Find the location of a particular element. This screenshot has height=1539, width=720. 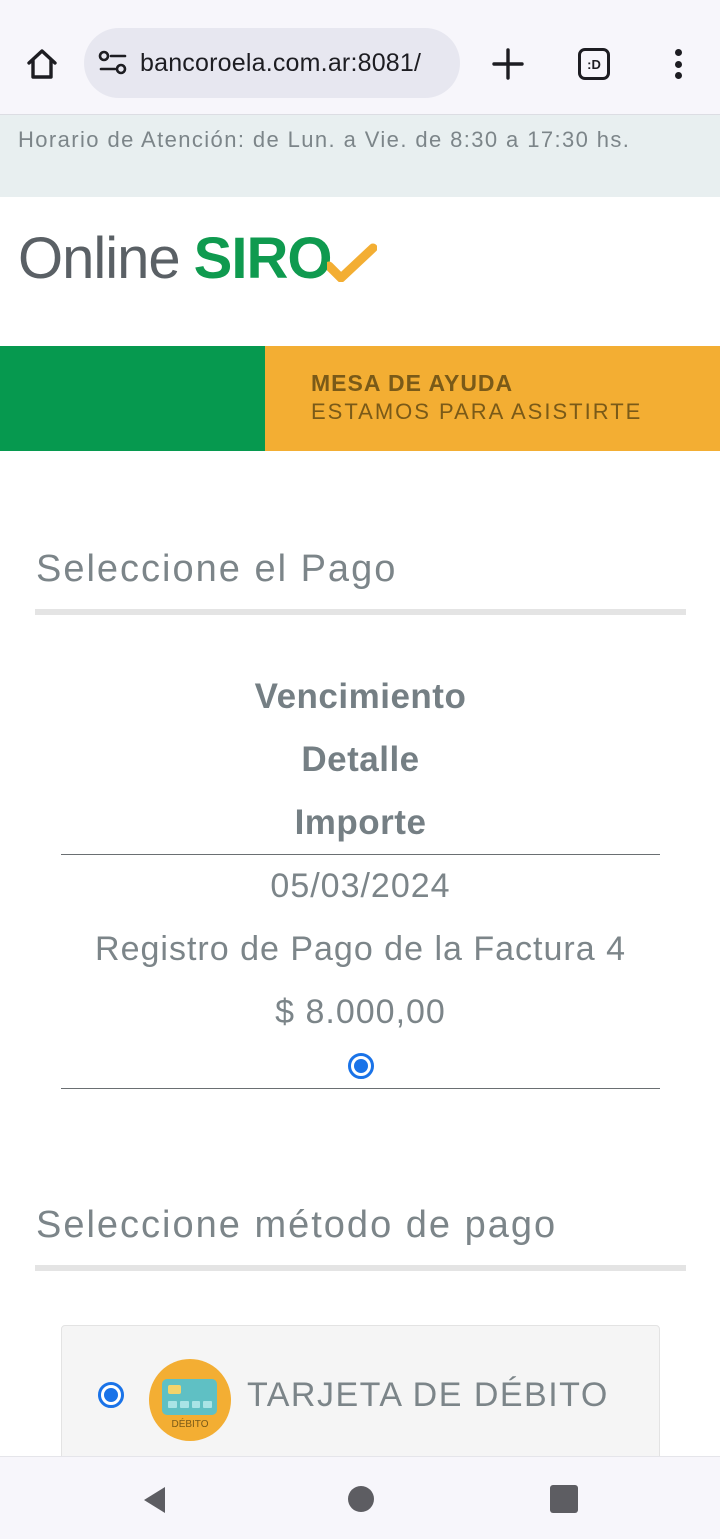

more-options-icon is located at coordinates (678, 64).